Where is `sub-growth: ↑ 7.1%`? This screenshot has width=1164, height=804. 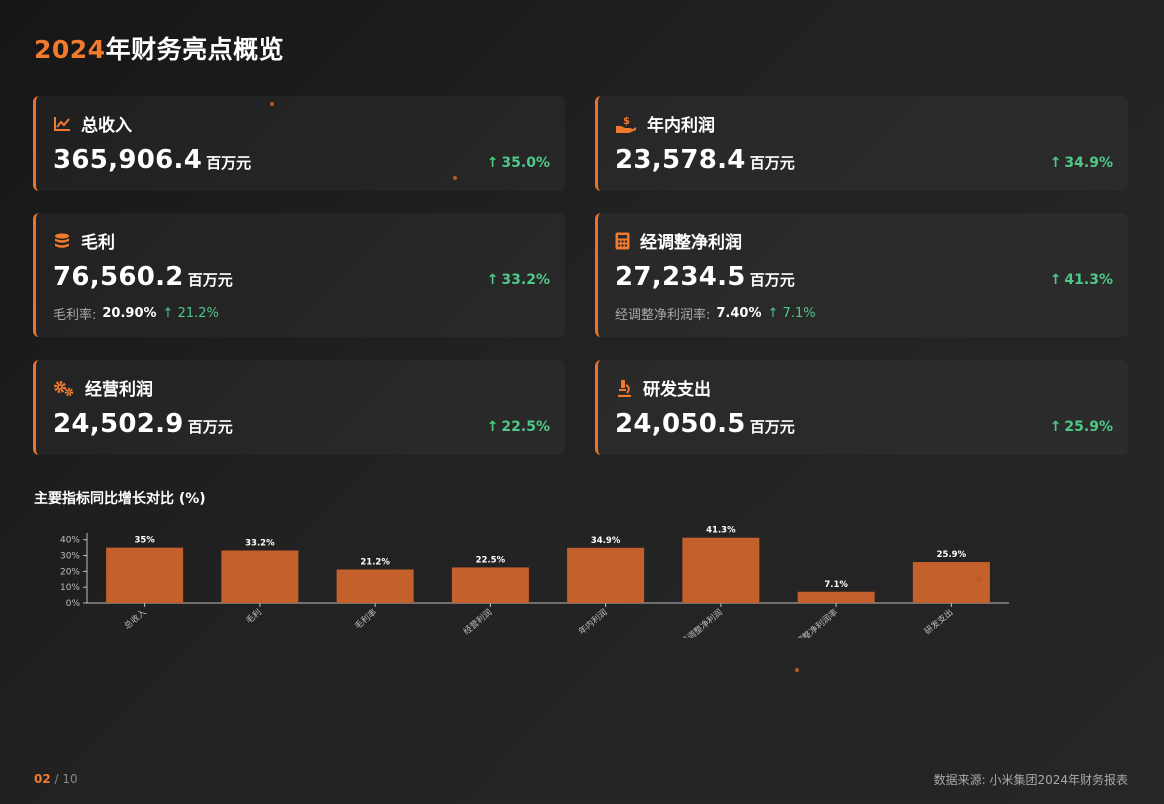
sub-growth: ↑ 7.1% is located at coordinates (792, 313).